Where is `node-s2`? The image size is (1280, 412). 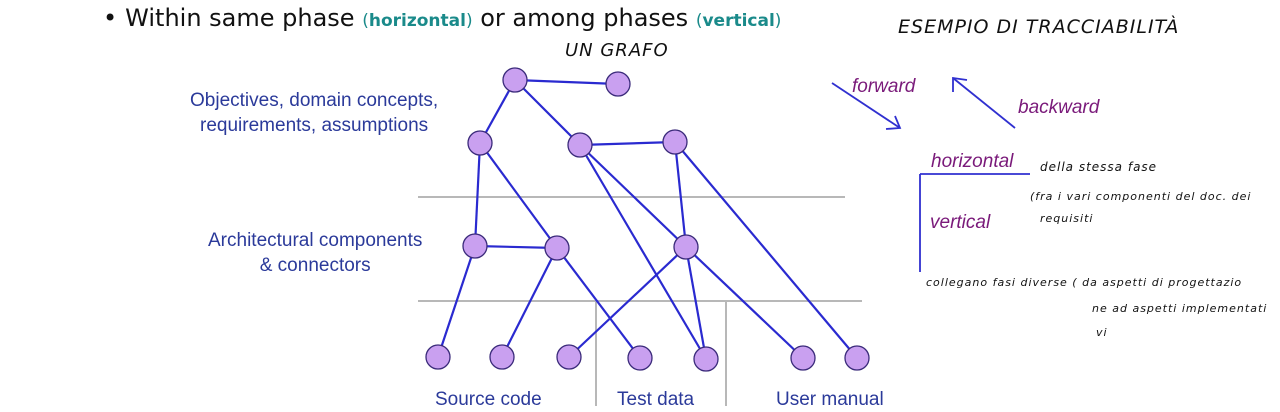
node-s2 is located at coordinates (502, 357).